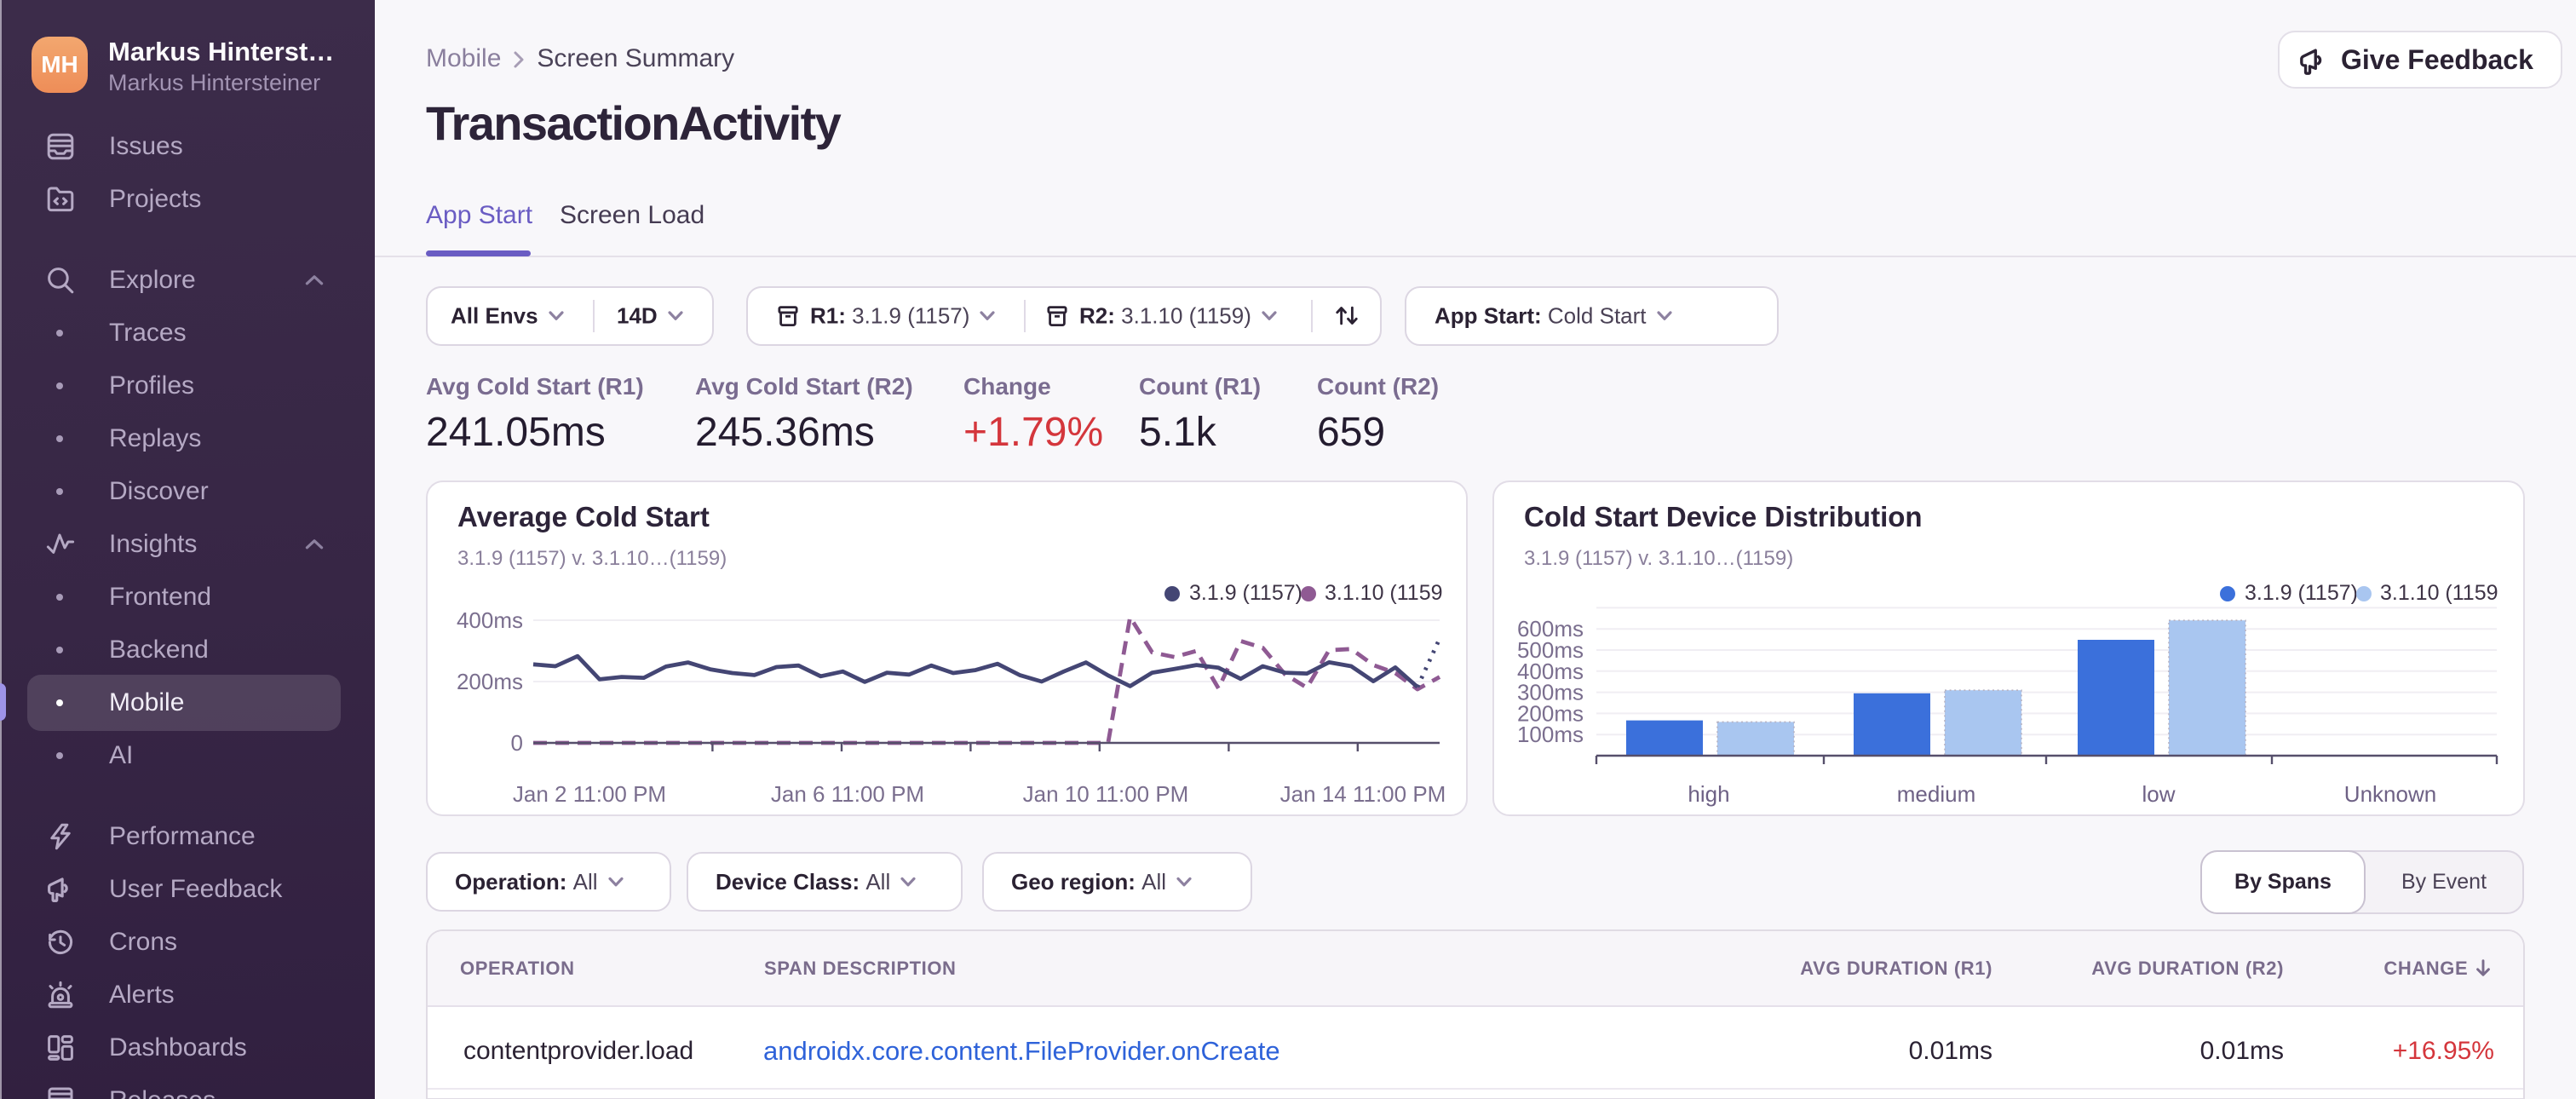 The width and height of the screenshot is (2576, 1099). I want to click on svg-text: 600ms, so click(1551, 629).